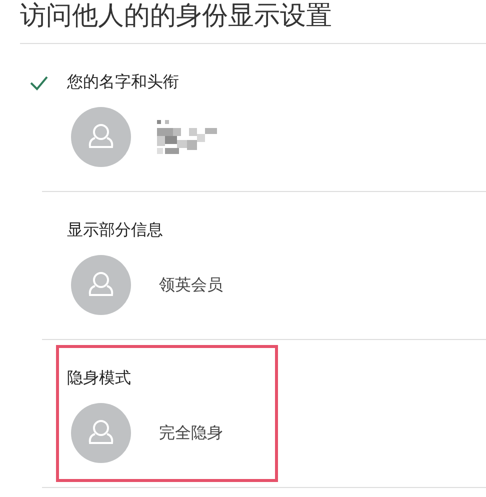 The width and height of the screenshot is (486, 497). What do you see at coordinates (115, 230) in the screenshot?
I see `option-label: 显示部分信息` at bounding box center [115, 230].